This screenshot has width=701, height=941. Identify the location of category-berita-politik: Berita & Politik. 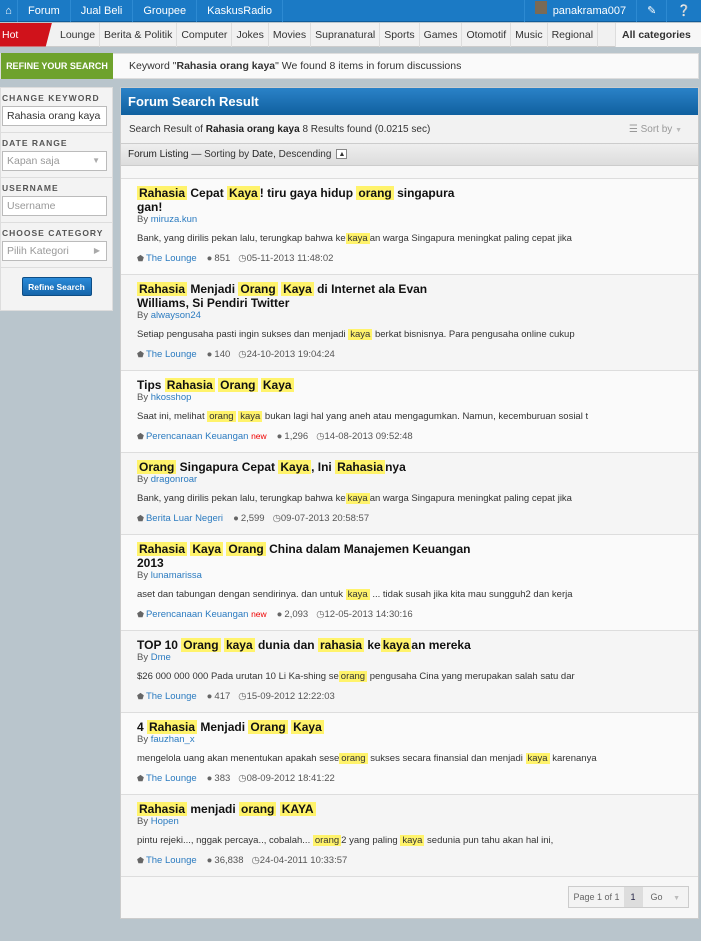
(139, 34).